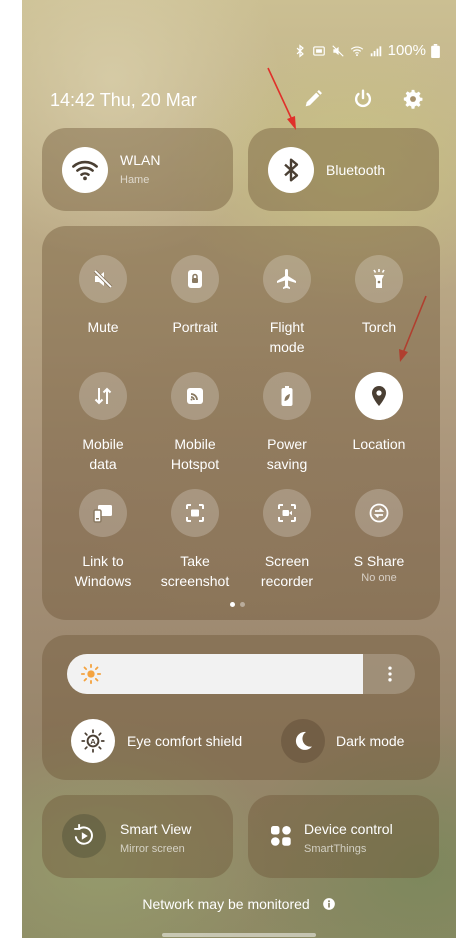 The image size is (470, 938). Describe the element at coordinates (406, 50) in the screenshot. I see `battery-percent: 100%` at that location.